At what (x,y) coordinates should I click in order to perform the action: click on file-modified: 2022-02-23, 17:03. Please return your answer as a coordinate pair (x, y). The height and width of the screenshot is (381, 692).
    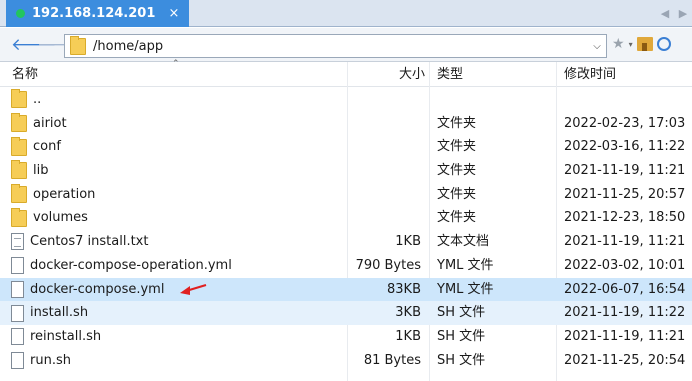
    Looking at the image, I should click on (625, 123).